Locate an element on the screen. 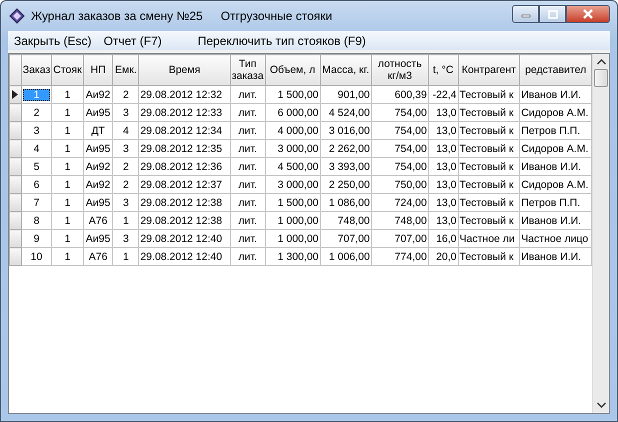  table-cell: 20,0 is located at coordinates (443, 257).